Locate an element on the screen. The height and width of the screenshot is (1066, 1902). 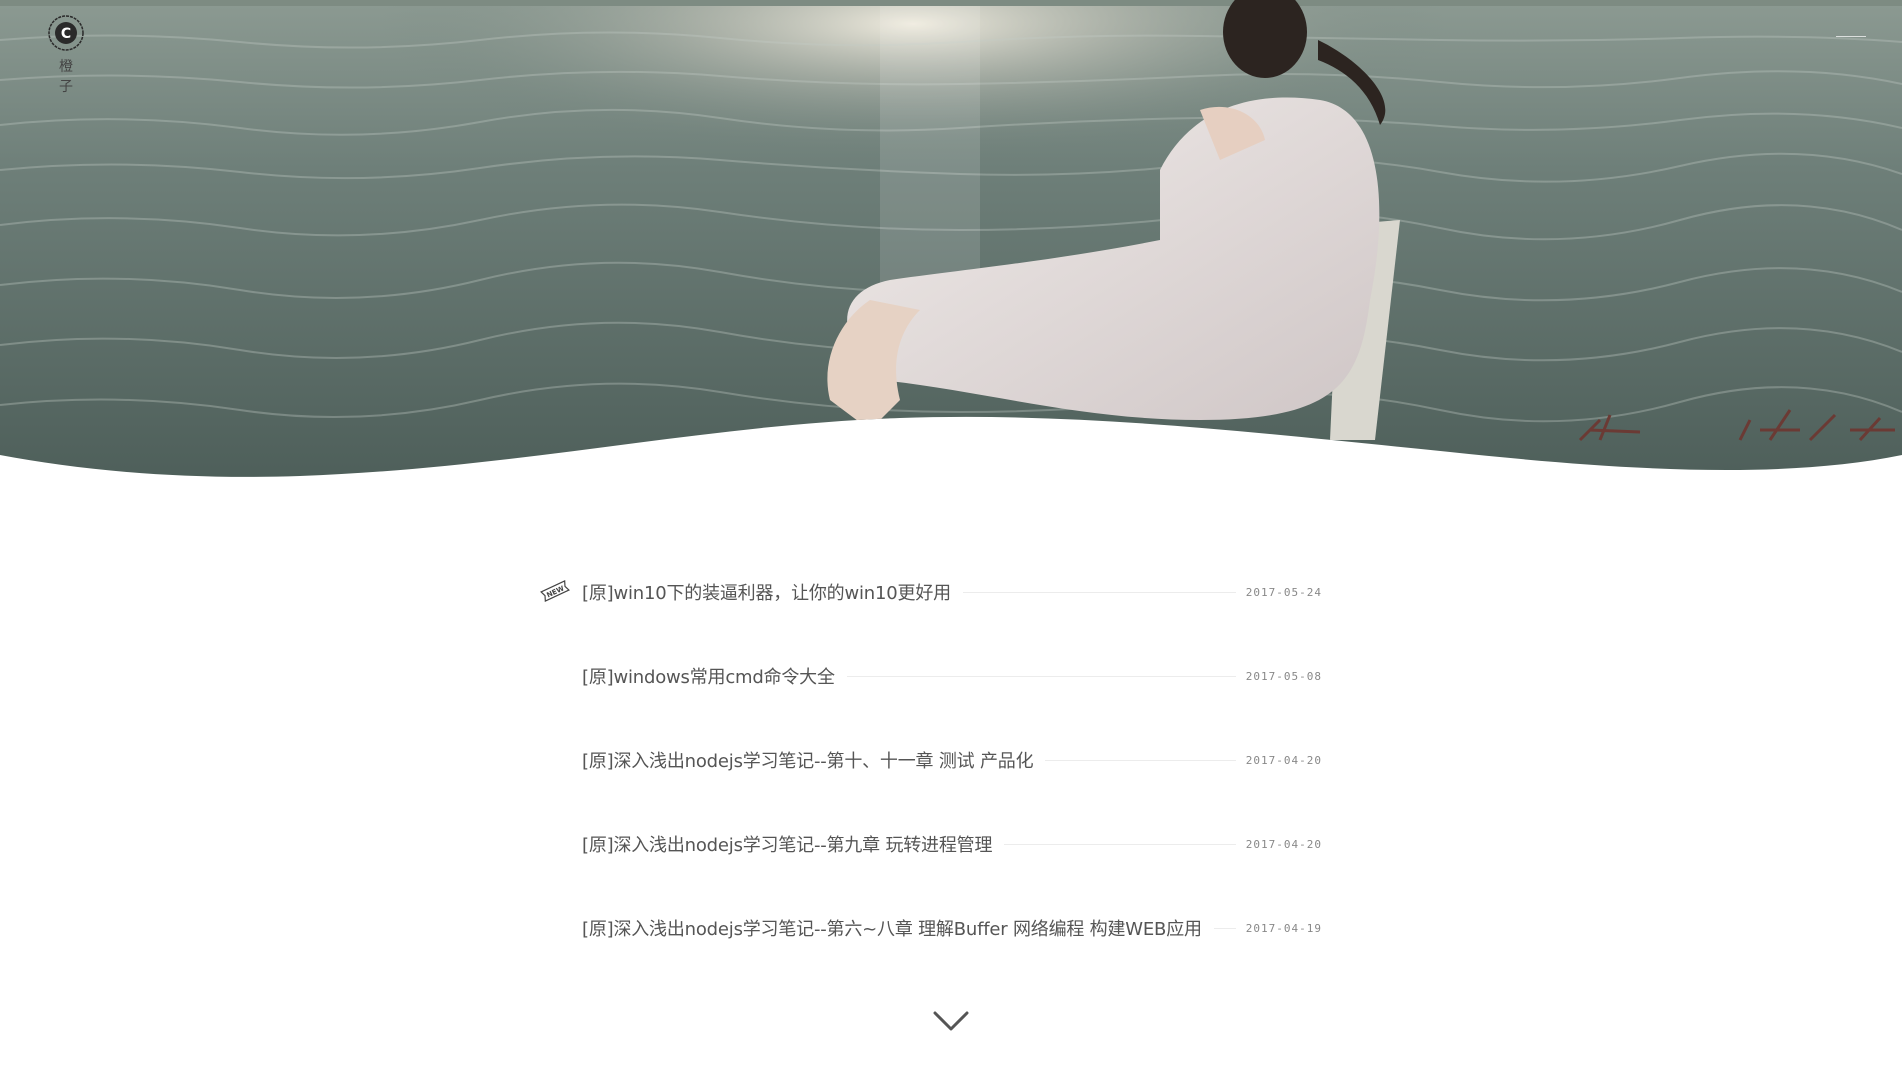
brand-name: 橙 子 is located at coordinates (69, 77).